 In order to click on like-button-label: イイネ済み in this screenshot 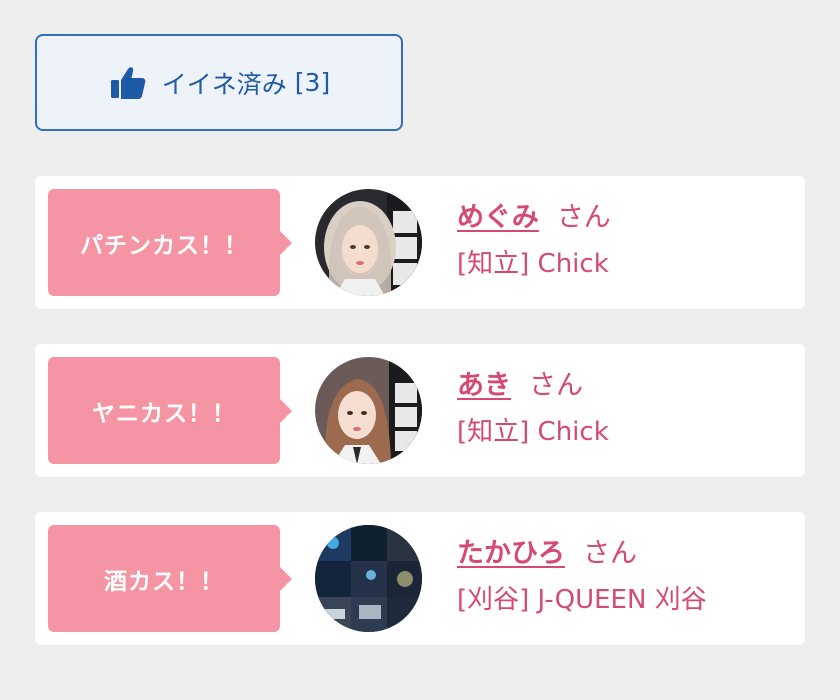, I will do `click(224, 84)`.